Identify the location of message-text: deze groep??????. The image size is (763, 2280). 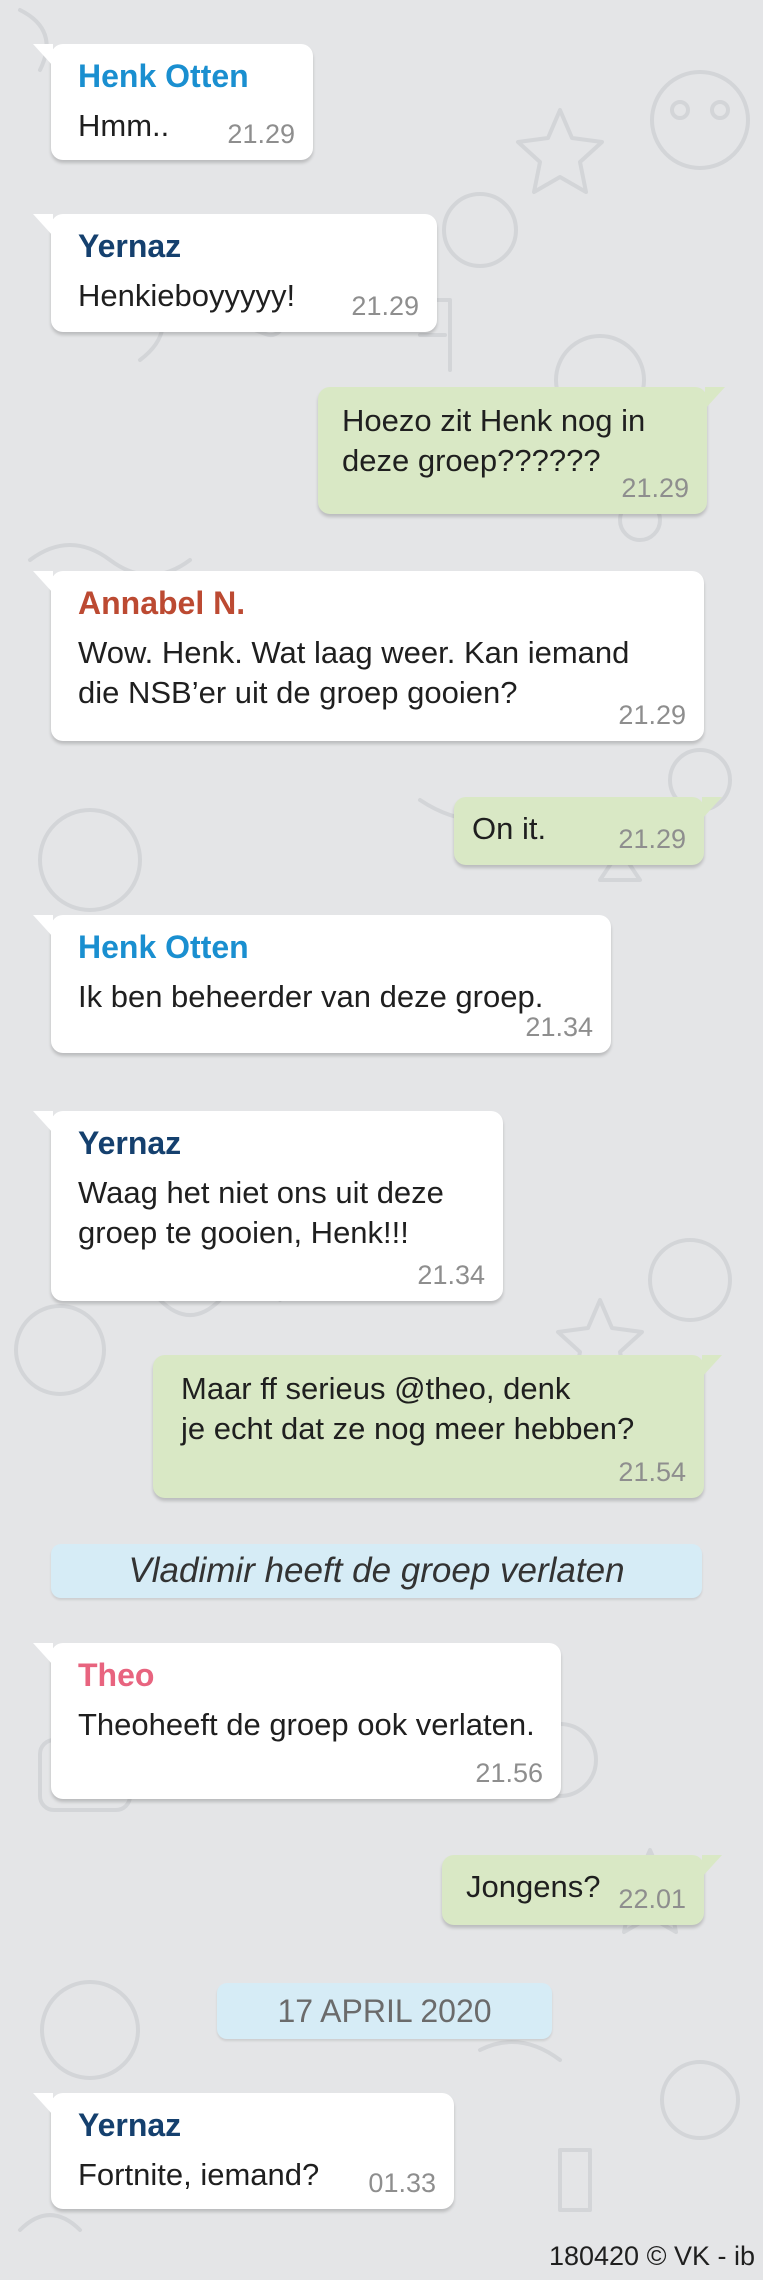
(471, 460).